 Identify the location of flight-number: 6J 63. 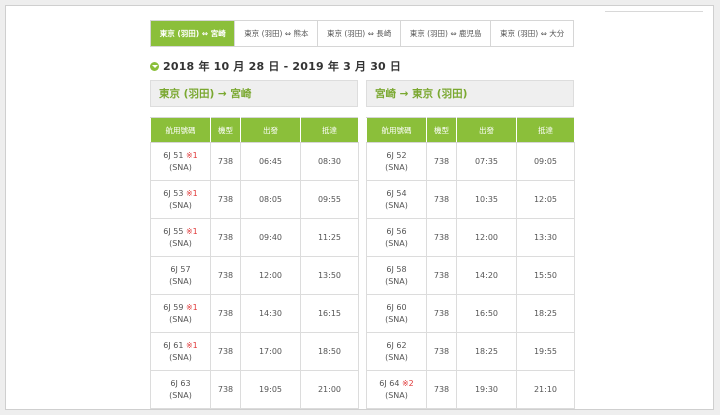
(180, 383).